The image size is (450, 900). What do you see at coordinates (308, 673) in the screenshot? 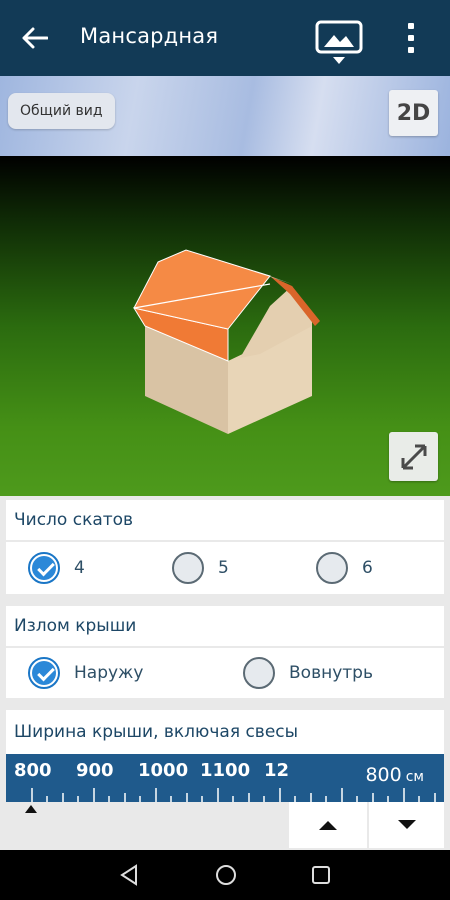
I see `break-option-inward: Вовнутрь` at bounding box center [308, 673].